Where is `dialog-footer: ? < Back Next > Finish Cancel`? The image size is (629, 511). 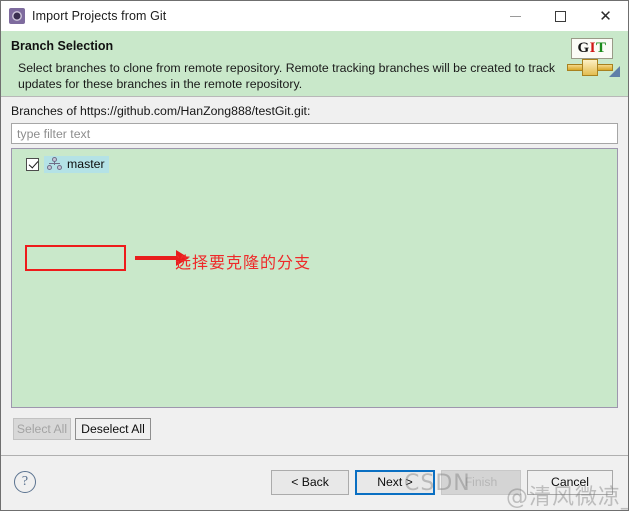 dialog-footer: ? < Back Next > Finish Cancel is located at coordinates (314, 482).